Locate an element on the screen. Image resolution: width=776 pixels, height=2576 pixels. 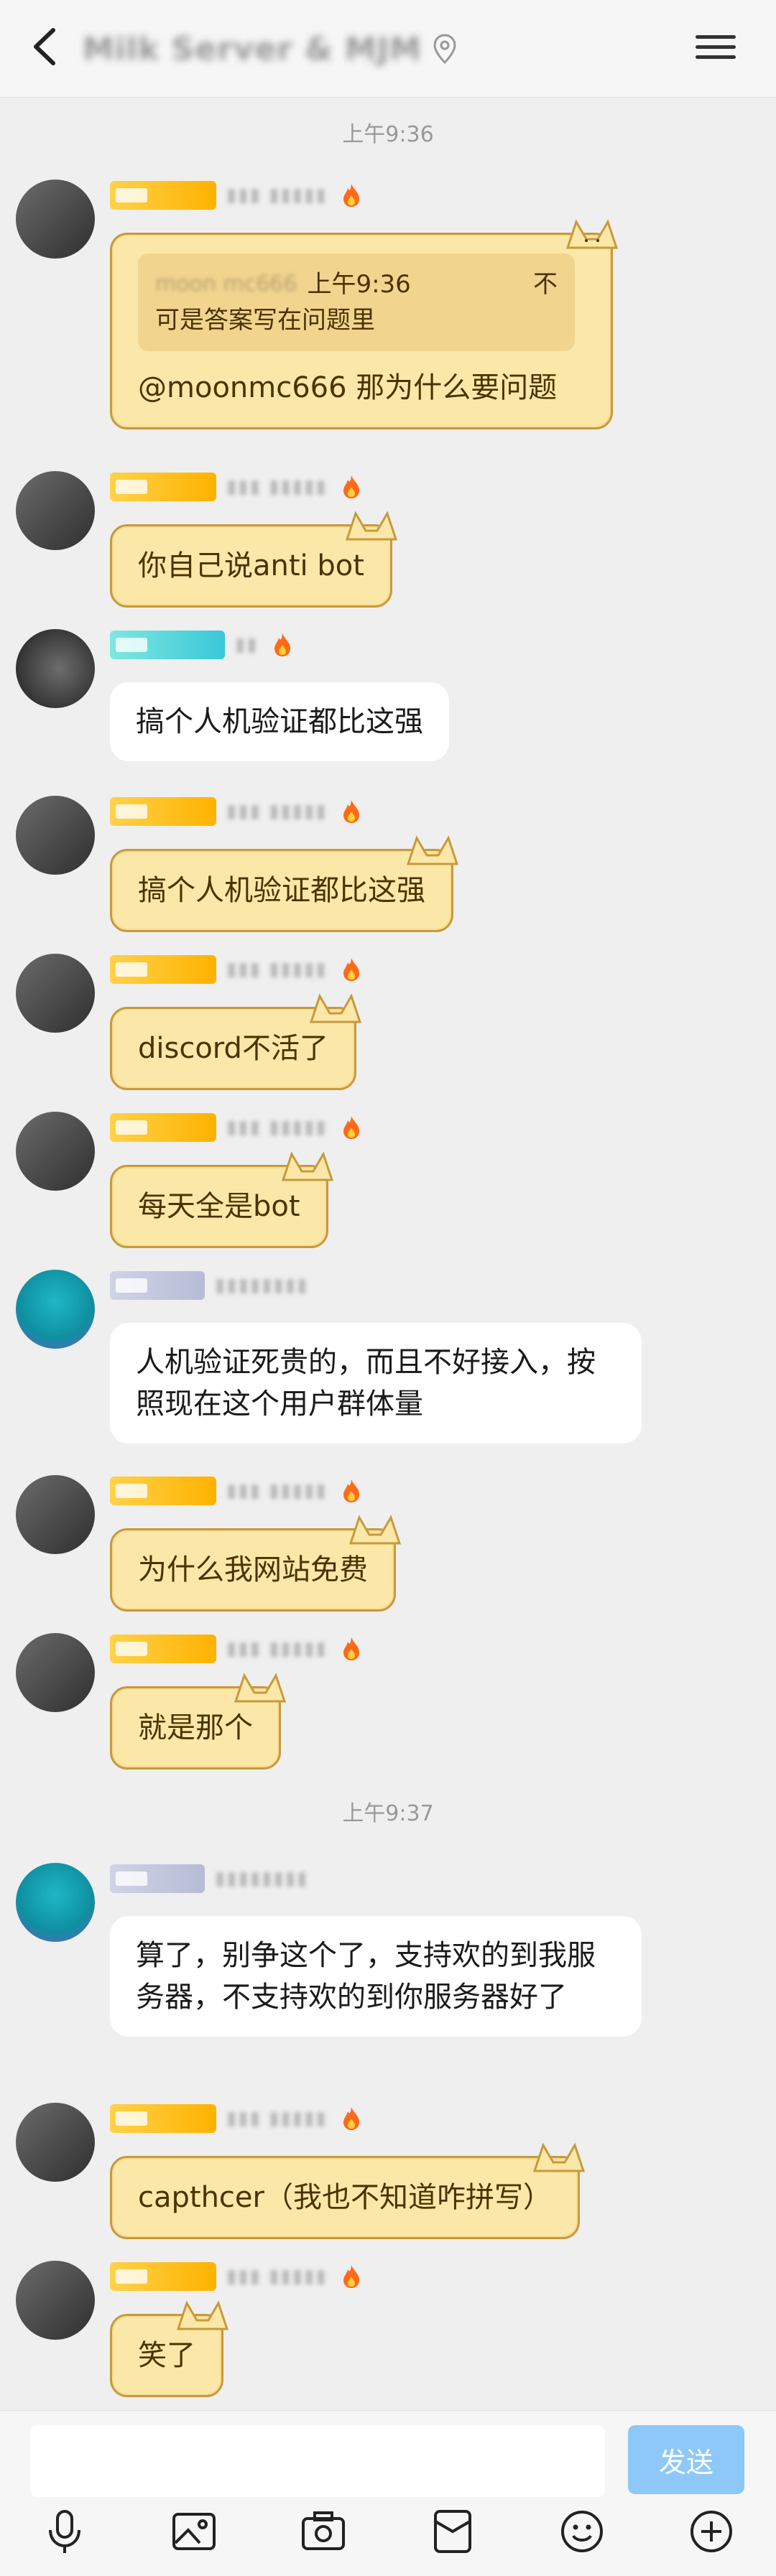
add-icon is located at coordinates (711, 2531).